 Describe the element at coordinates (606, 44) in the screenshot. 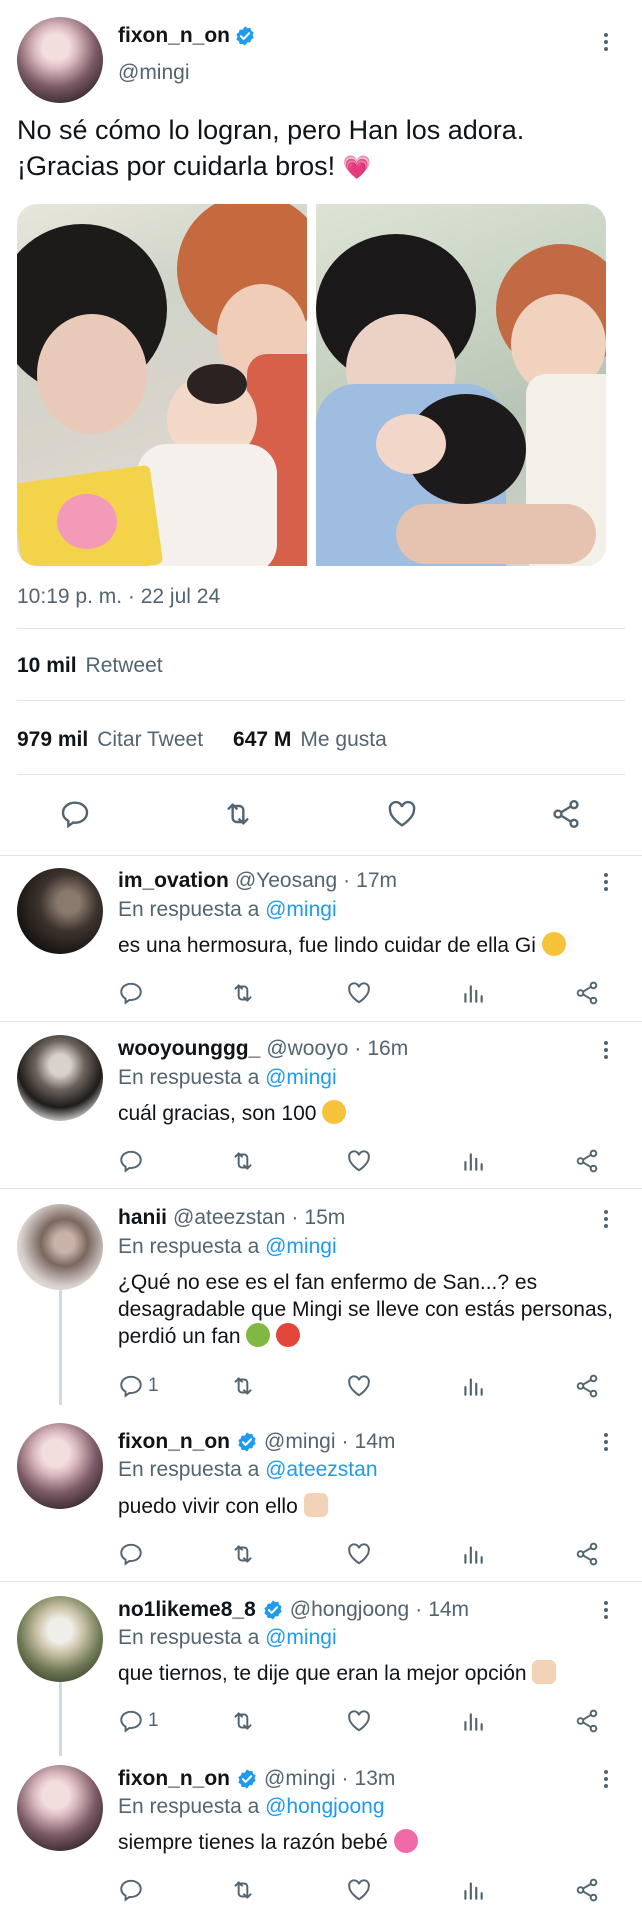

I see `more-options-icon` at that location.